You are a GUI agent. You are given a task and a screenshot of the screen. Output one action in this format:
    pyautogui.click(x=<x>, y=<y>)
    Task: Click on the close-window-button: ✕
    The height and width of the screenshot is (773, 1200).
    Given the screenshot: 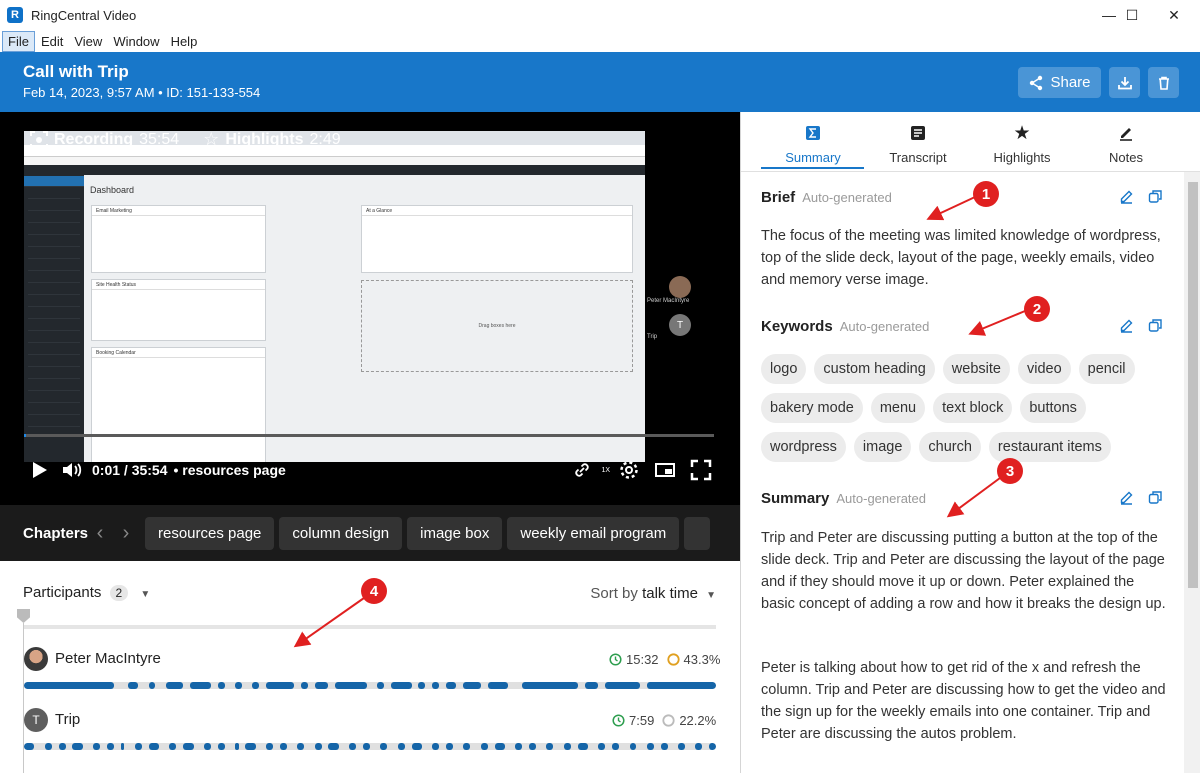 What is the action you would take?
    pyautogui.click(x=1174, y=15)
    